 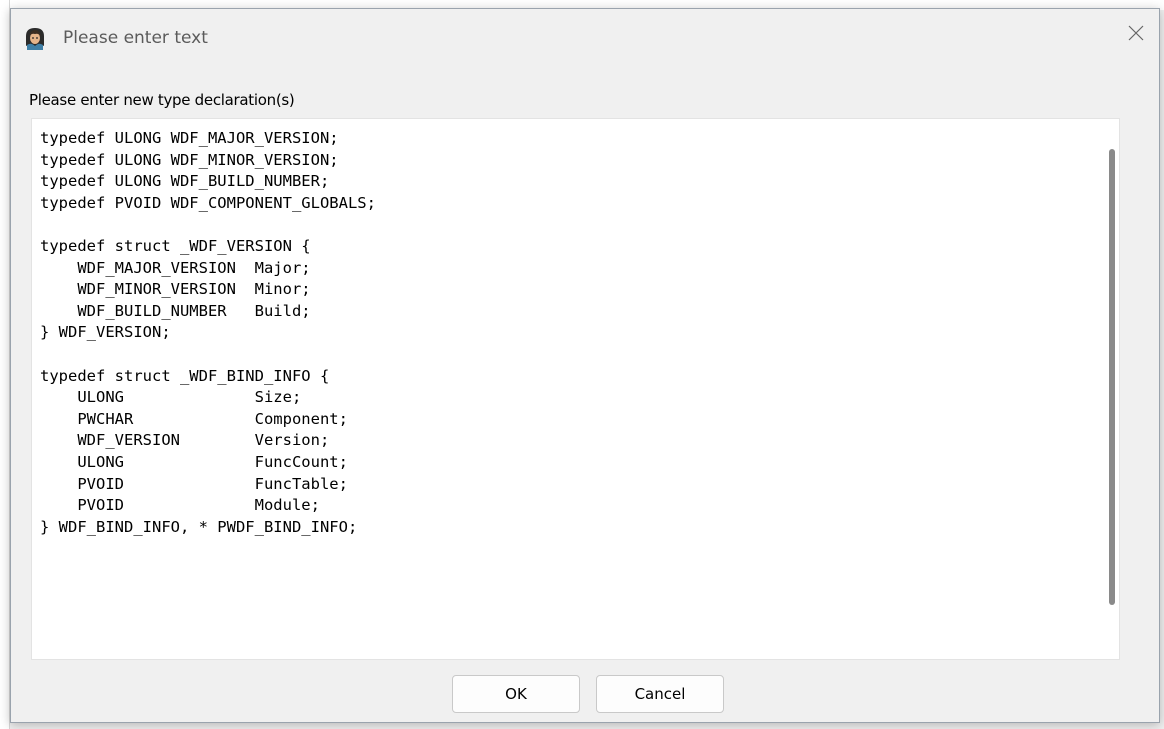 What do you see at coordinates (175, 267) in the screenshot?
I see `code-line: WDF_MAJOR_VERSION Major;` at bounding box center [175, 267].